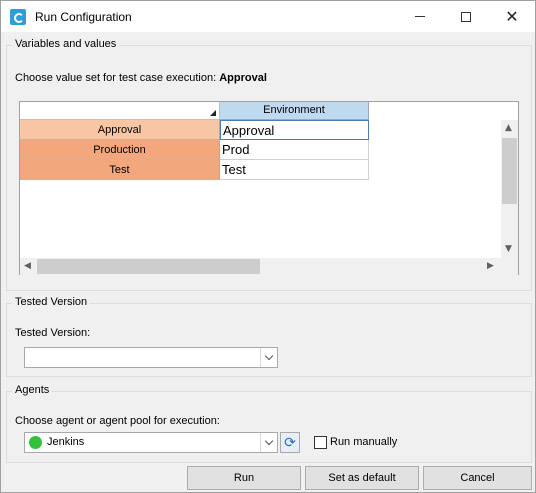 The height and width of the screenshot is (493, 536). Describe the element at coordinates (66, 442) in the screenshot. I see `agent-selected-value: Jenkins` at that location.